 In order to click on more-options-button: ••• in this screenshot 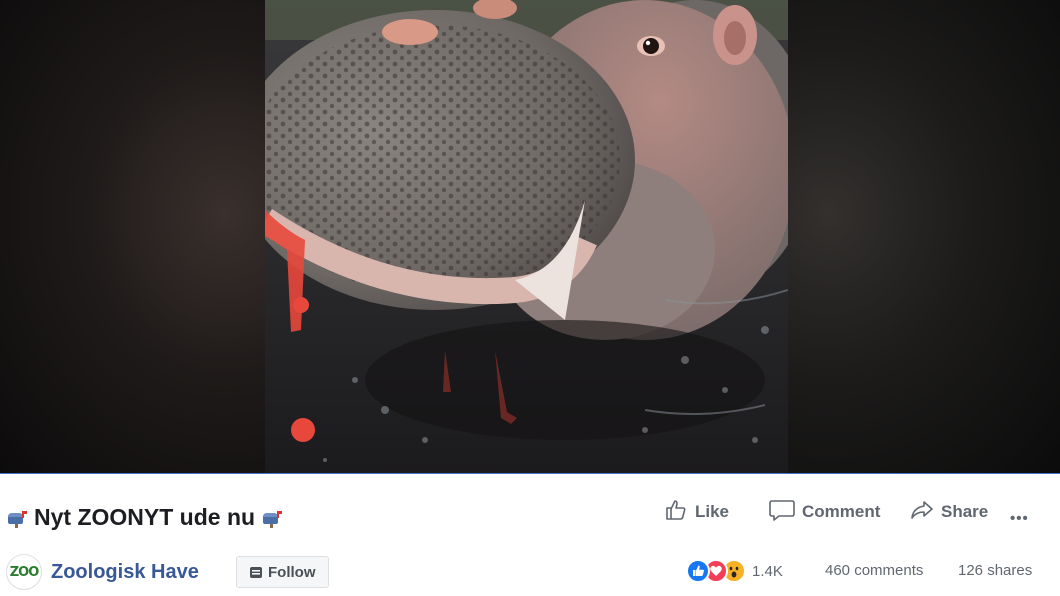, I will do `click(1019, 518)`.